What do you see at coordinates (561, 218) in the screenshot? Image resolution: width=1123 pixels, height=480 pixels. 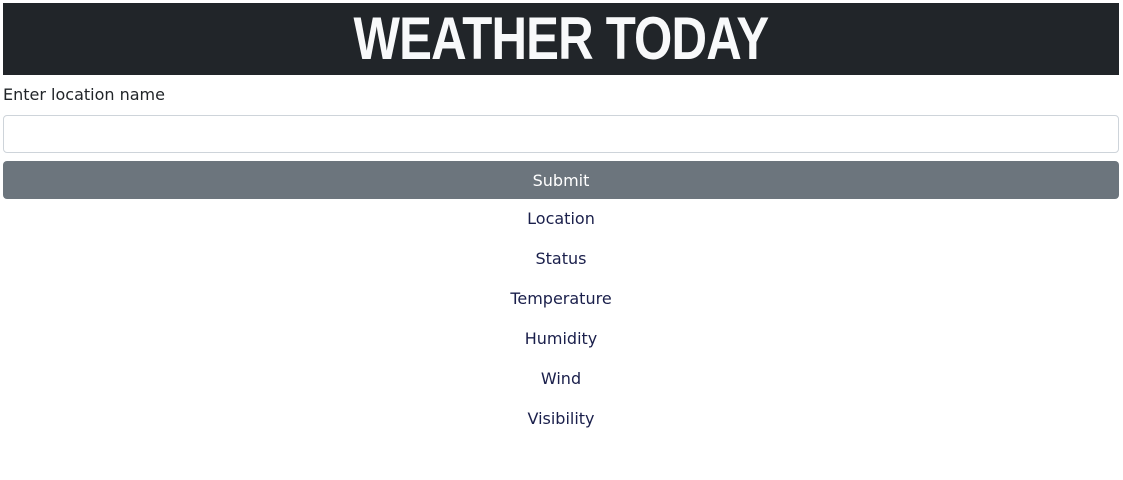 I see `location-result: Location` at bounding box center [561, 218].